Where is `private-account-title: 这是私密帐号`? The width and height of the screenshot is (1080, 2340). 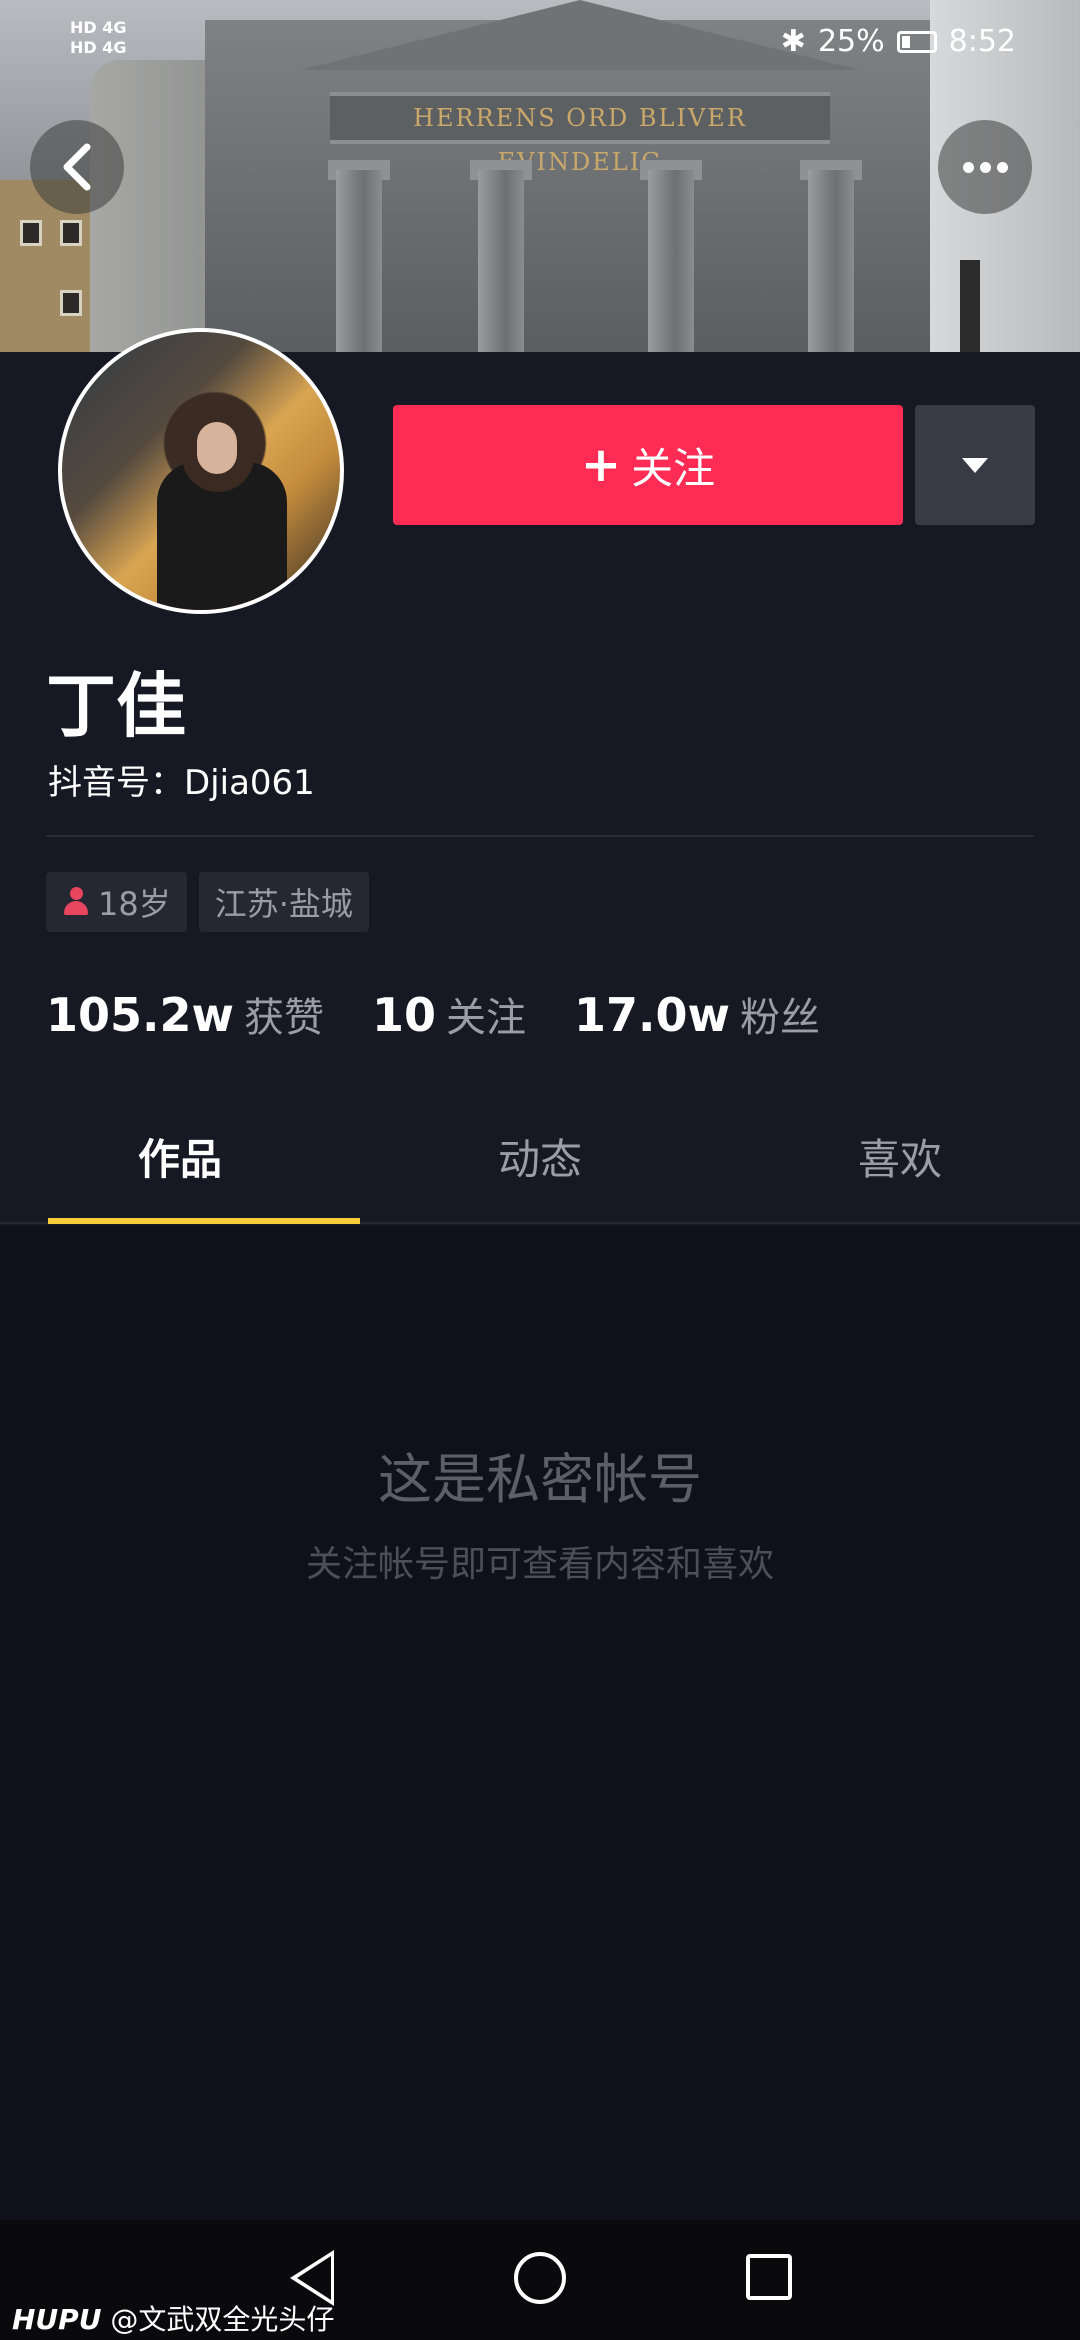 private-account-title: 这是私密帐号 is located at coordinates (540, 1479).